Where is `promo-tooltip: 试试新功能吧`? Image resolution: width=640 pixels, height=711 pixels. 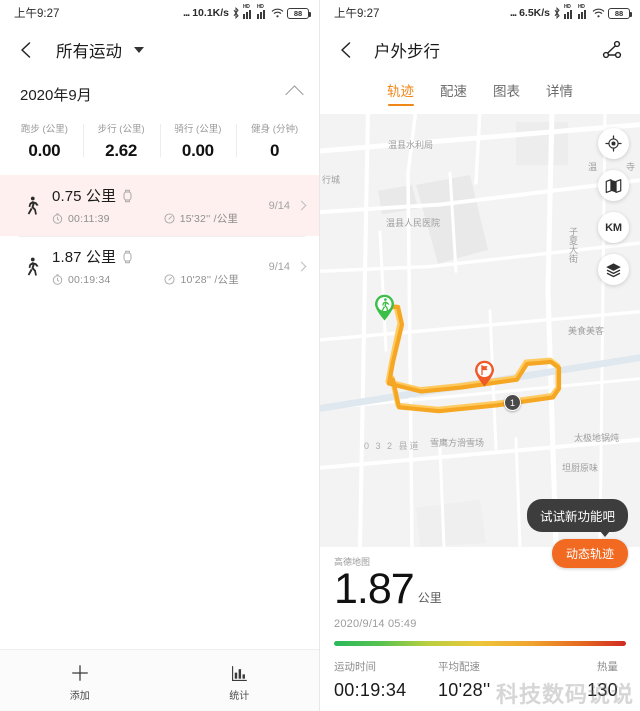 promo-tooltip: 试试新功能吧 is located at coordinates (577, 518).